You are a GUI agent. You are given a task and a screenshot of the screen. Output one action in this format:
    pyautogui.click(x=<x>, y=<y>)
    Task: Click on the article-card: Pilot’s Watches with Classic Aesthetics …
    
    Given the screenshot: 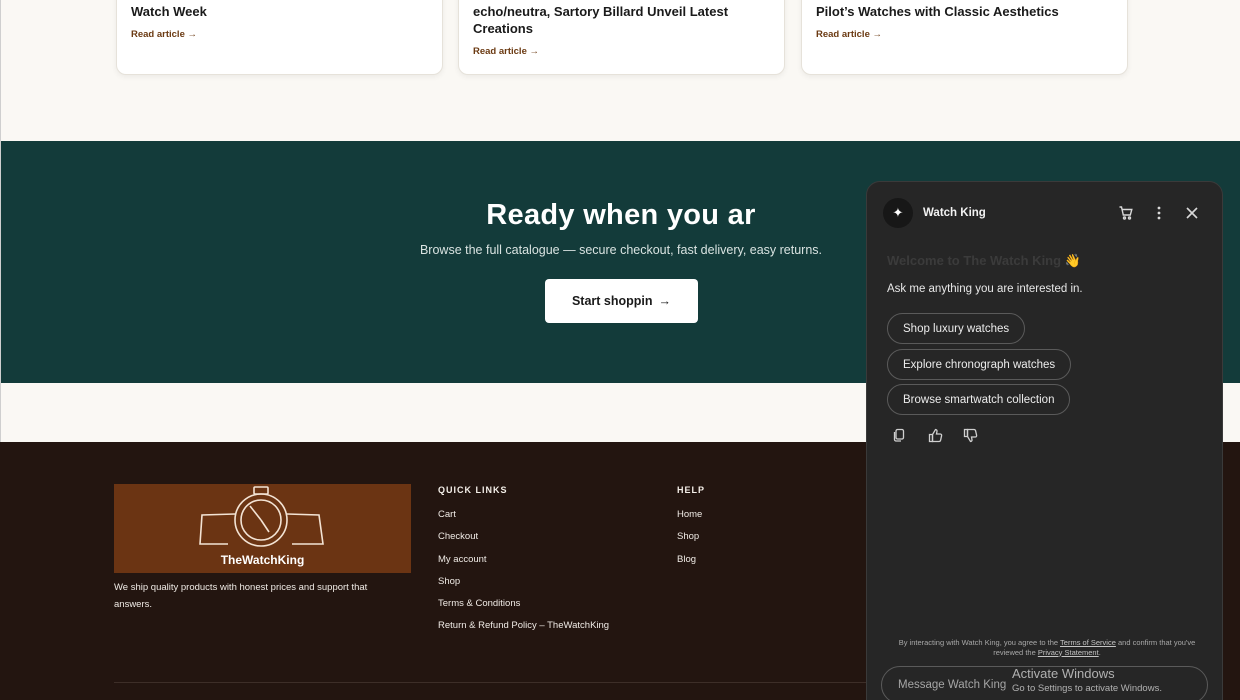 What is the action you would take?
    pyautogui.click(x=964, y=37)
    